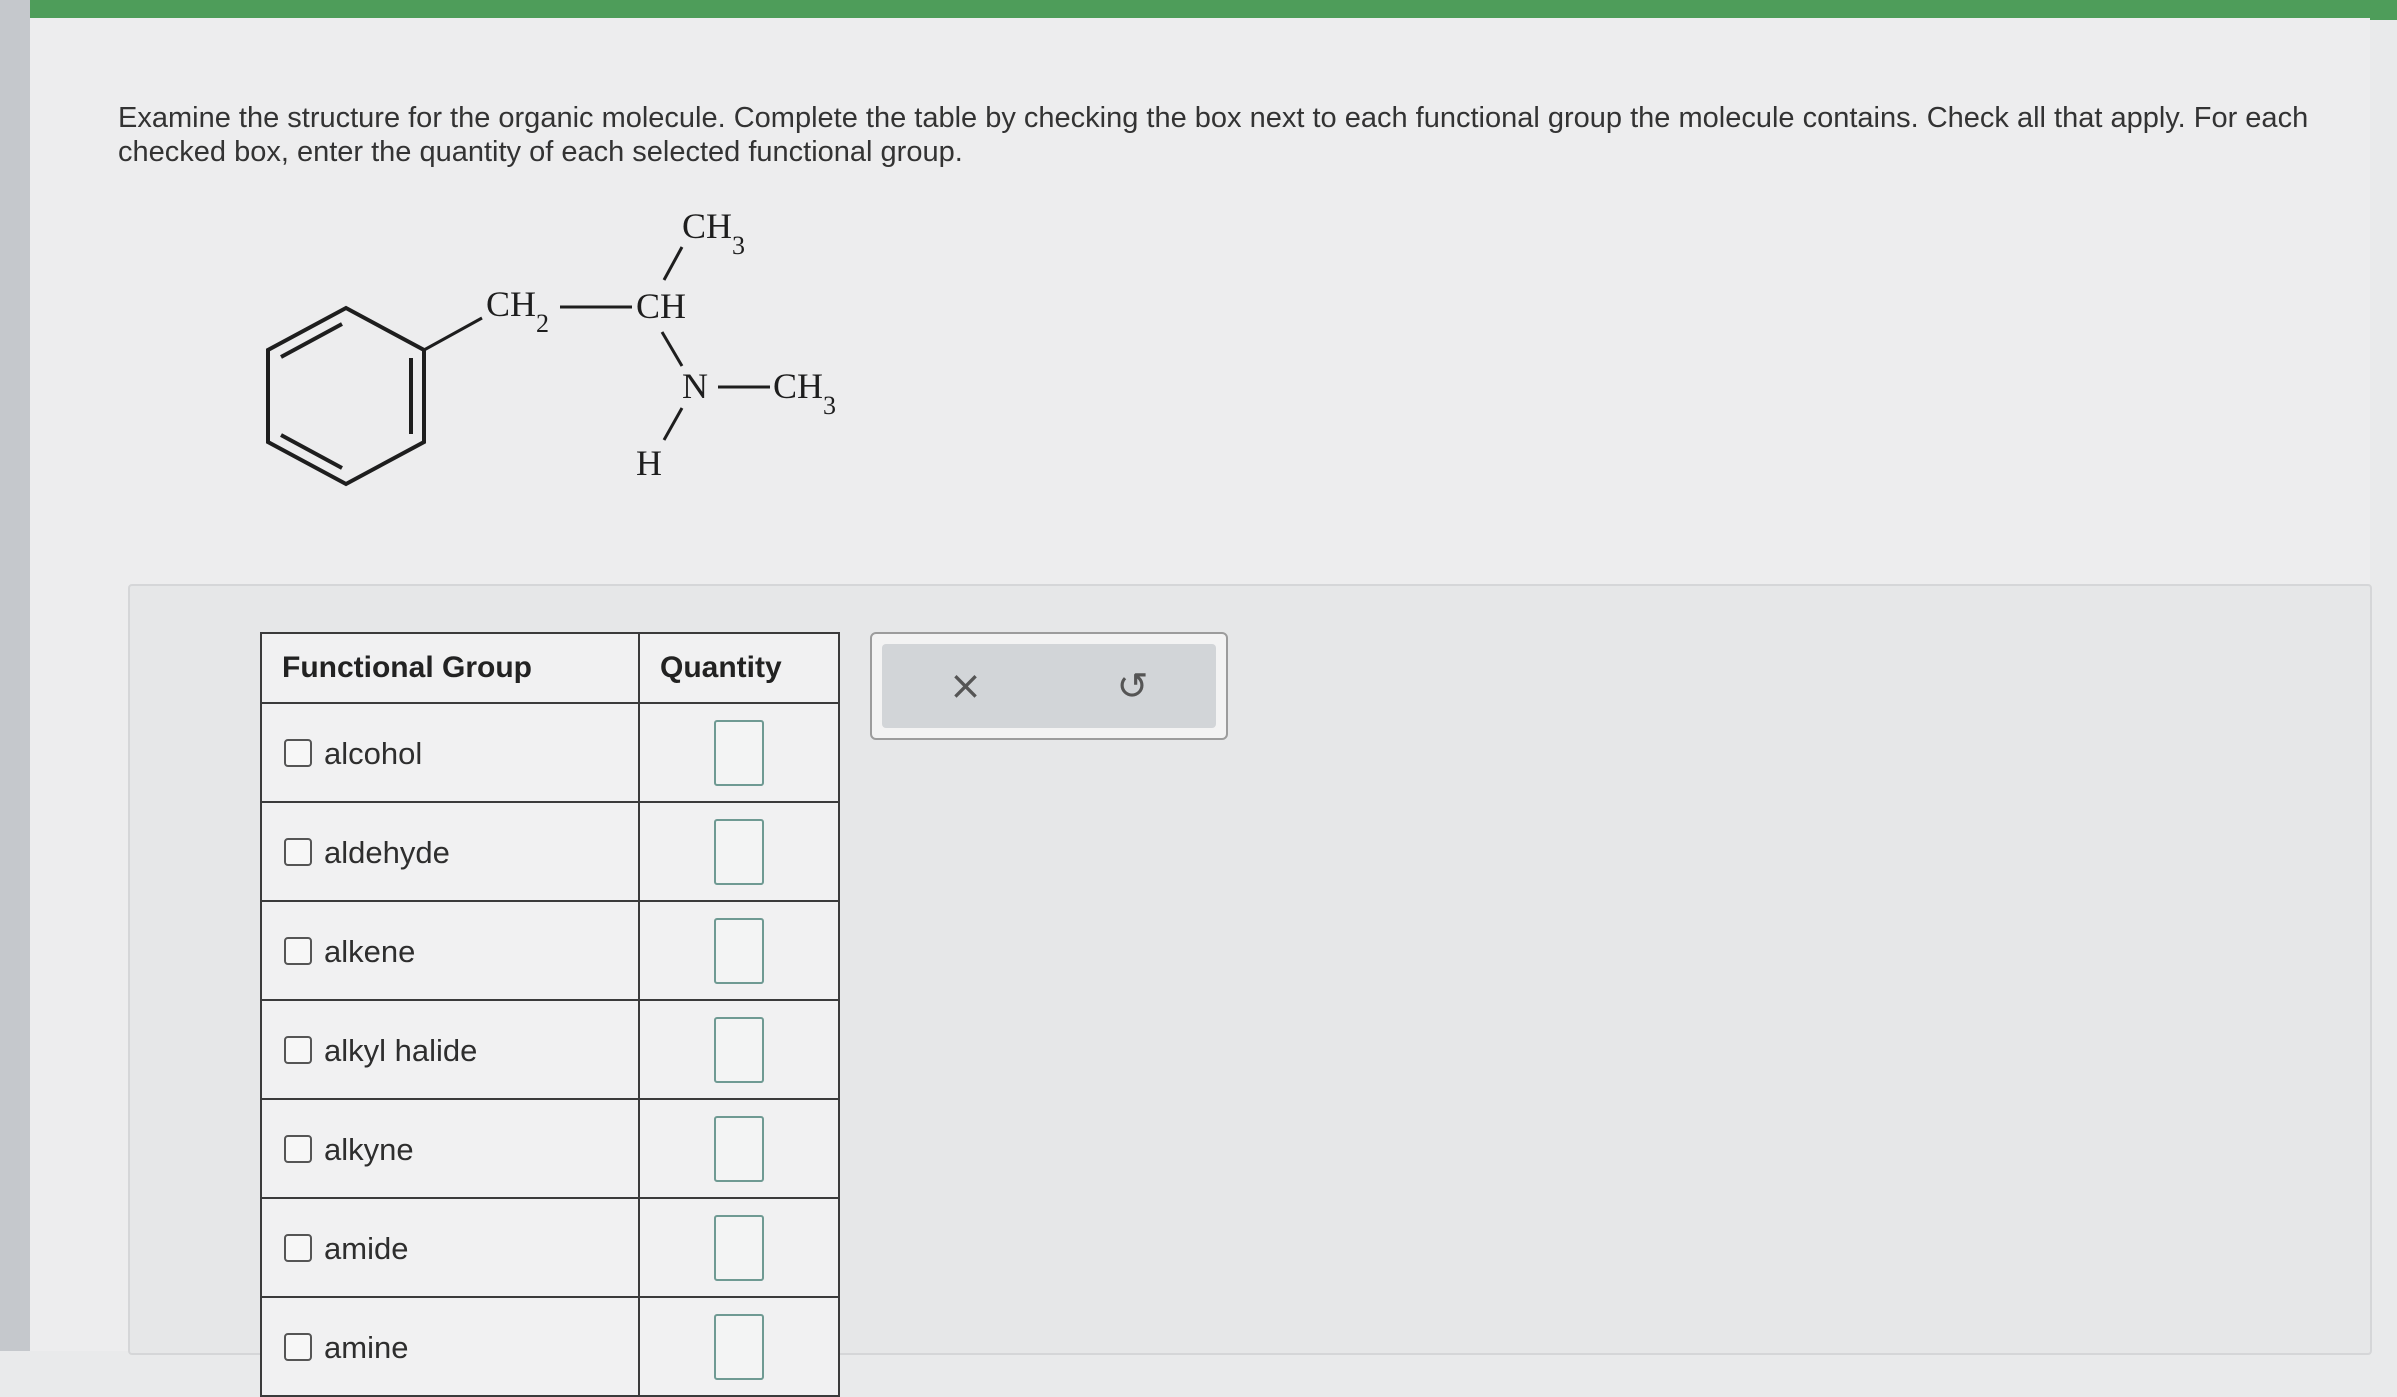 Image resolution: width=2397 pixels, height=1397 pixels. I want to click on nitrogen-label: N, so click(695, 386).